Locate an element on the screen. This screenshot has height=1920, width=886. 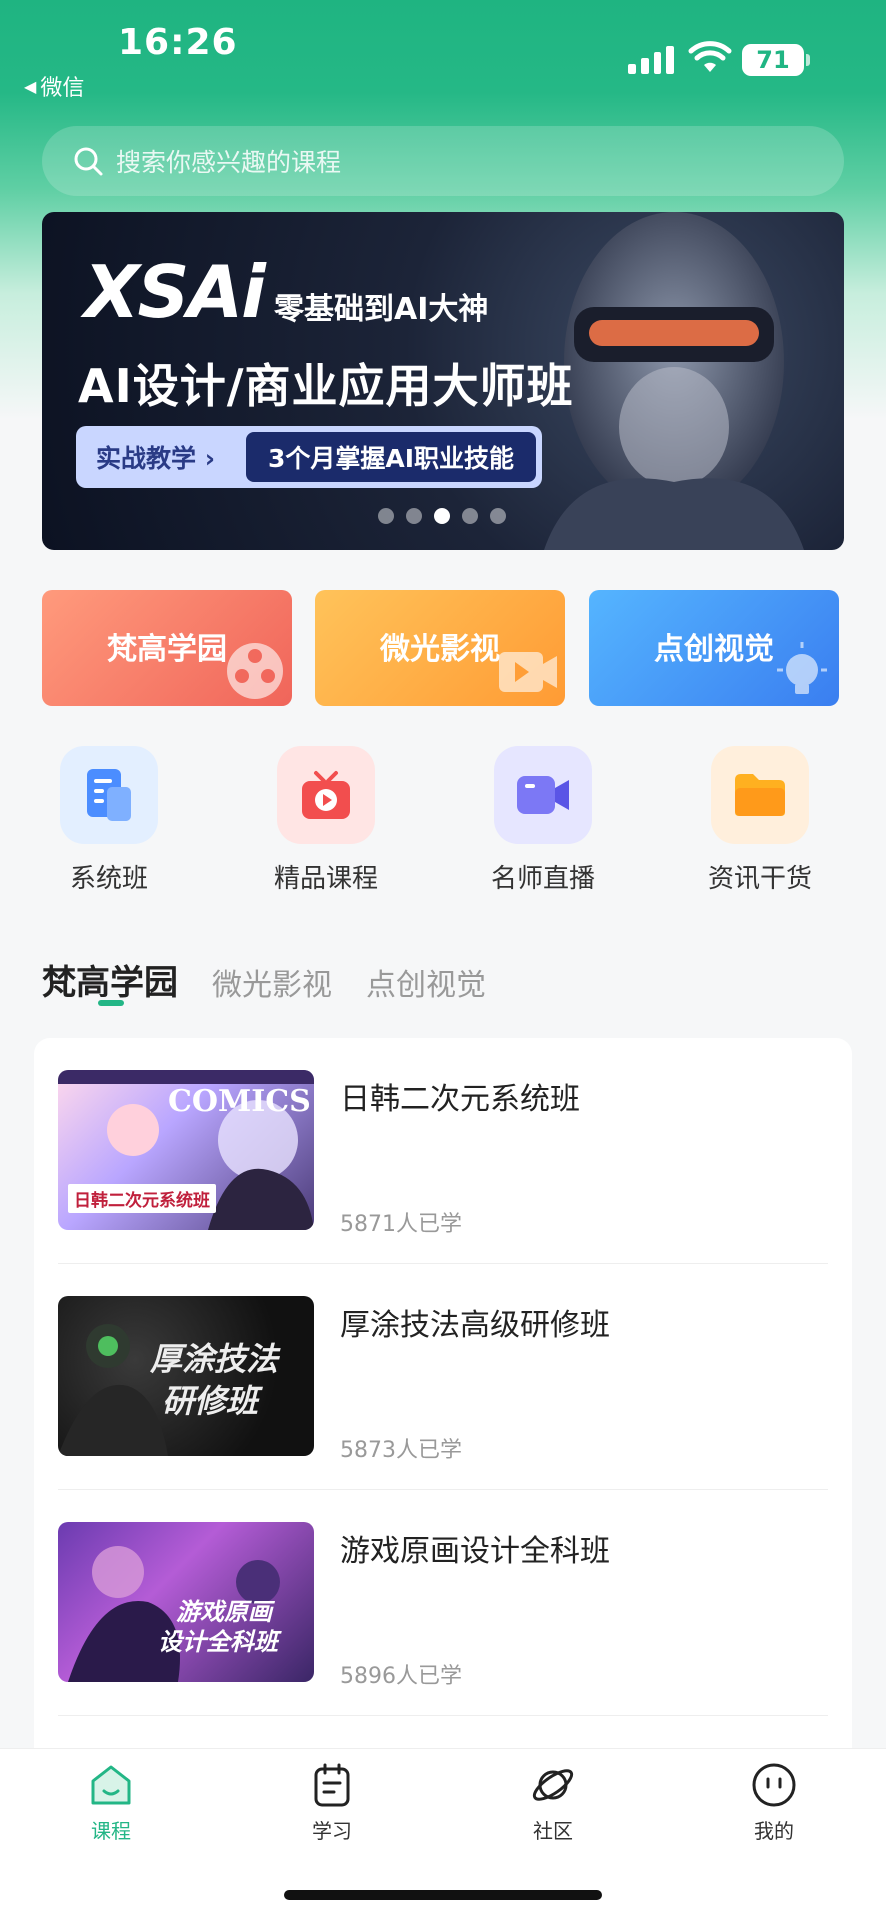
quick-nav: 系统班 精品课程 名师直播 资讯干货 is located at coordinates (443, 821).